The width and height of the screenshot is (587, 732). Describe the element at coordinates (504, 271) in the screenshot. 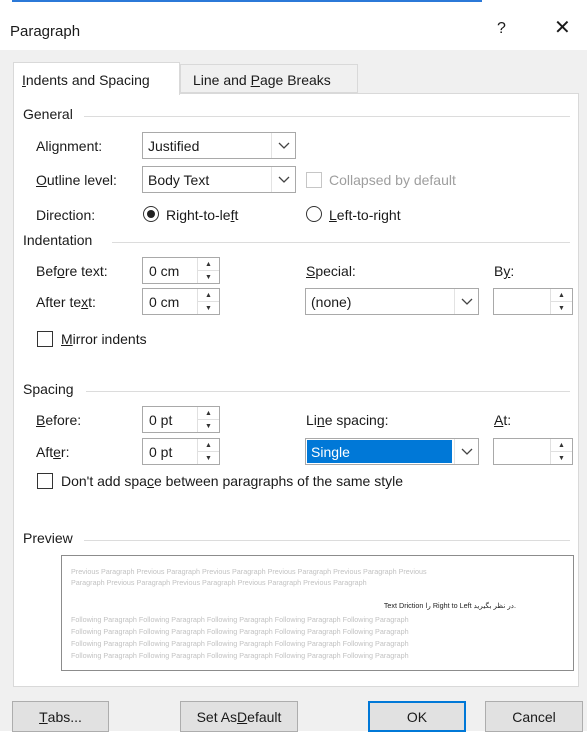

I see `by-label: By:` at that location.